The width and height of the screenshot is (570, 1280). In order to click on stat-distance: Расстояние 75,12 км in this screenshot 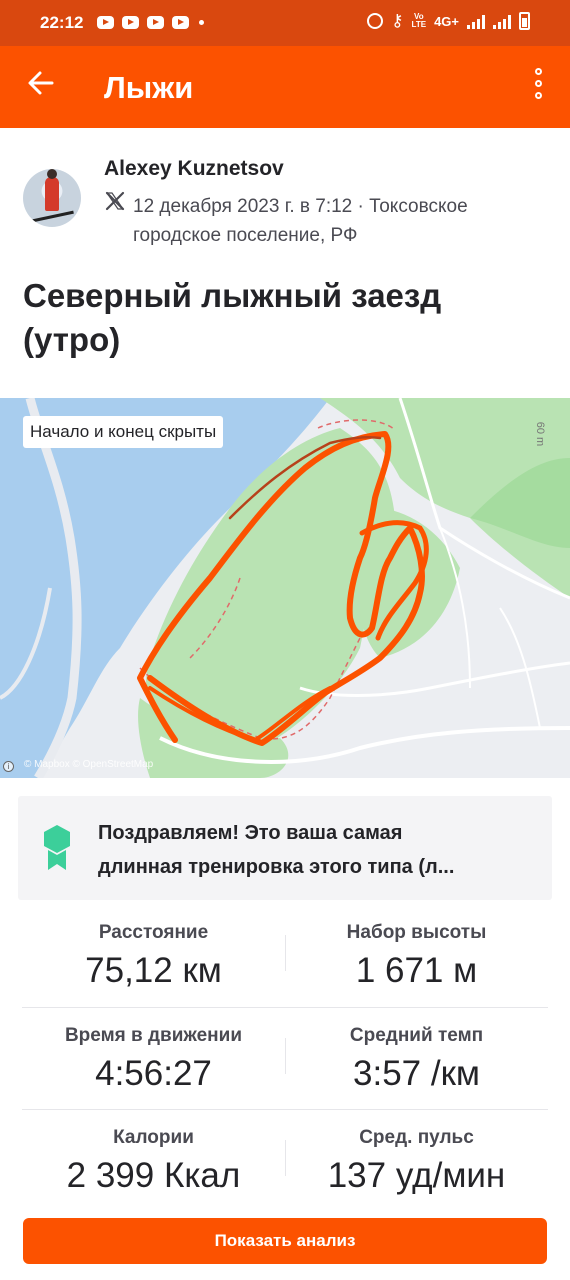, I will do `click(153, 956)`.